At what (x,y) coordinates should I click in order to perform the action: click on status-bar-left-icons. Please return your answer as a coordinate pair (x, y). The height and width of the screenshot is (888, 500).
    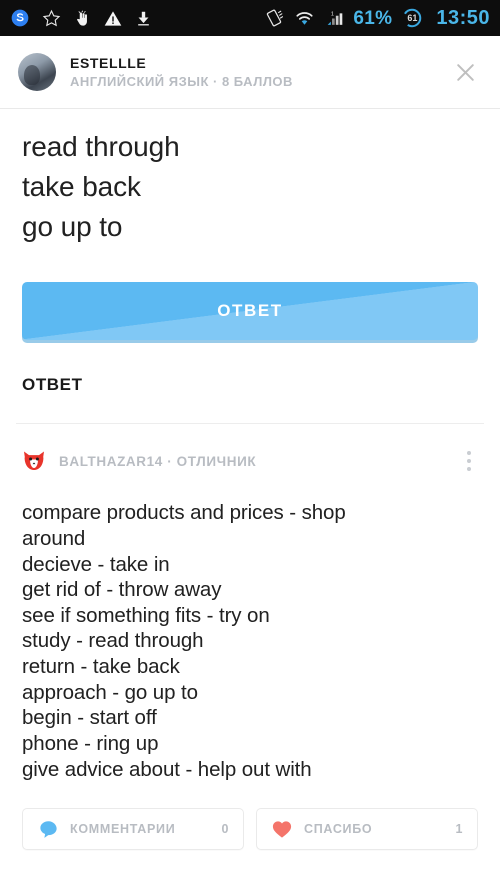
    Looking at the image, I should click on (81, 18).